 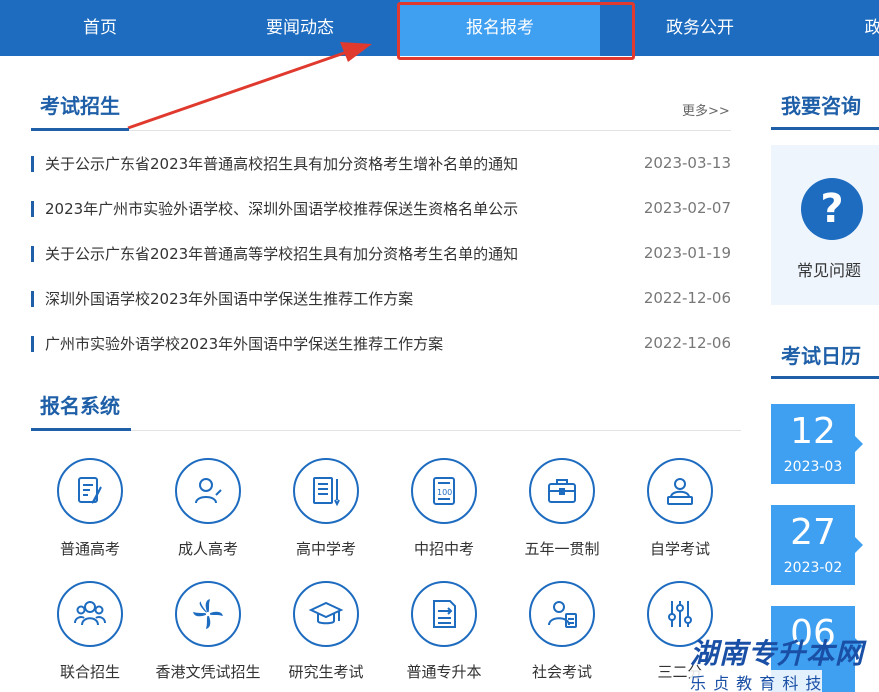 What do you see at coordinates (244, 343) in the screenshot?
I see `news-title: 广州市实验外语学校2023年外国语中学保送生推荐工作方案` at bounding box center [244, 343].